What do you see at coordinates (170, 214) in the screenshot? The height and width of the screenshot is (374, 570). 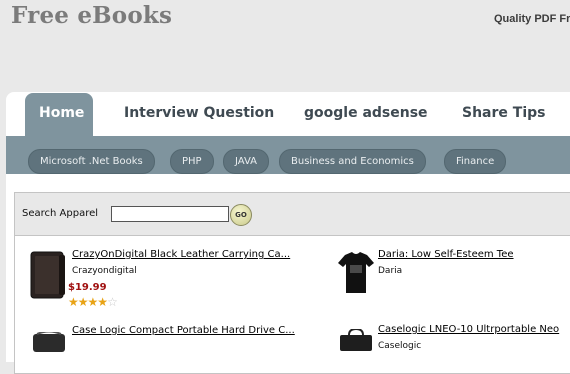 I see `search-input` at bounding box center [170, 214].